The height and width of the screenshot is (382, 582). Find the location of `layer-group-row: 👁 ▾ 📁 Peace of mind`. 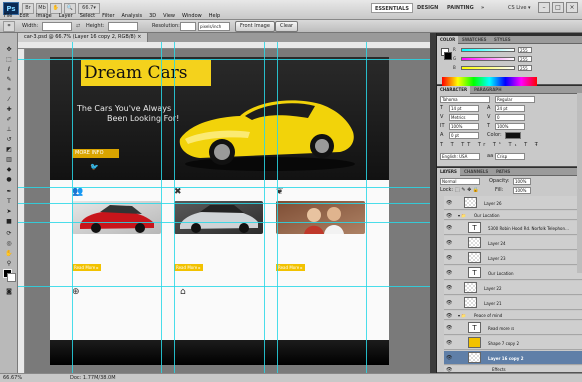

layer-group-row: 👁 ▾ 📁 Peace of mind is located at coordinates (513, 315).